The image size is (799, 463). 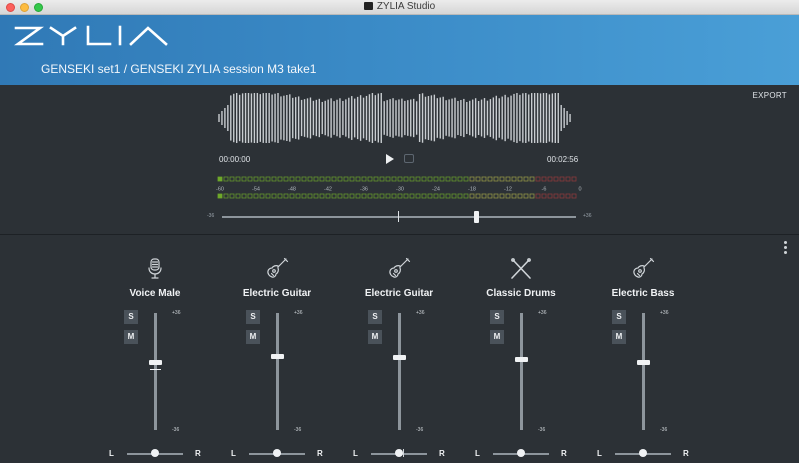 I want to click on playhead-marker, so click(x=398, y=216).